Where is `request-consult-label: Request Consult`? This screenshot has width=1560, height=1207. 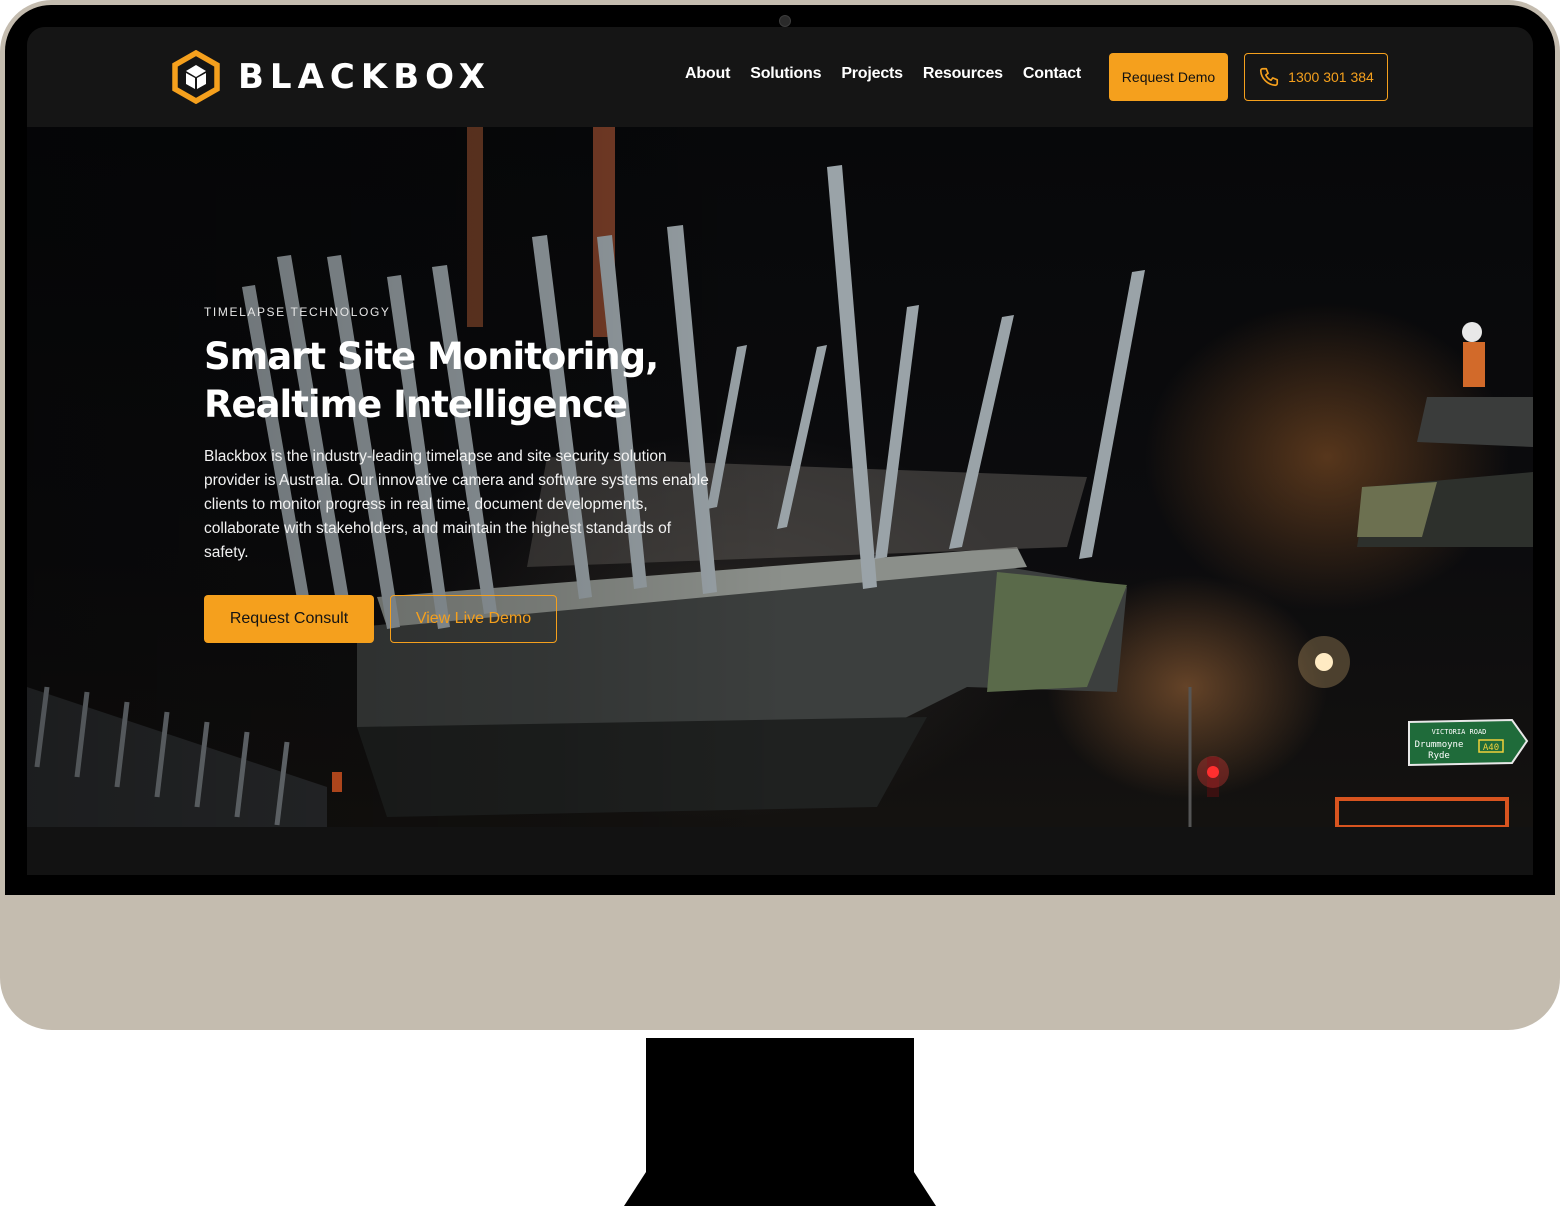
request-consult-label: Request Consult is located at coordinates (289, 618).